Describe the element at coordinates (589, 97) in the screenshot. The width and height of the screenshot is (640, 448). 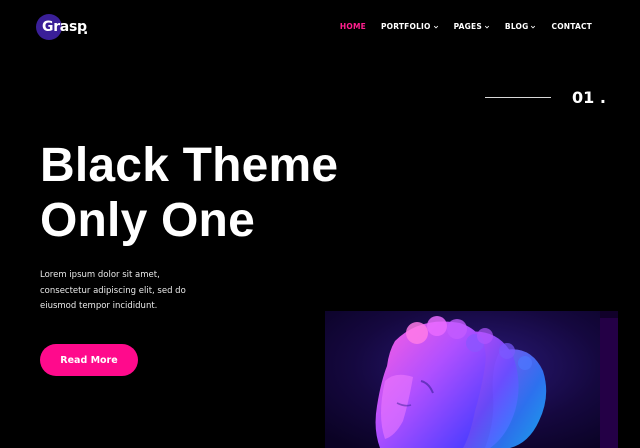
I see `slide-number: 01 .` at that location.